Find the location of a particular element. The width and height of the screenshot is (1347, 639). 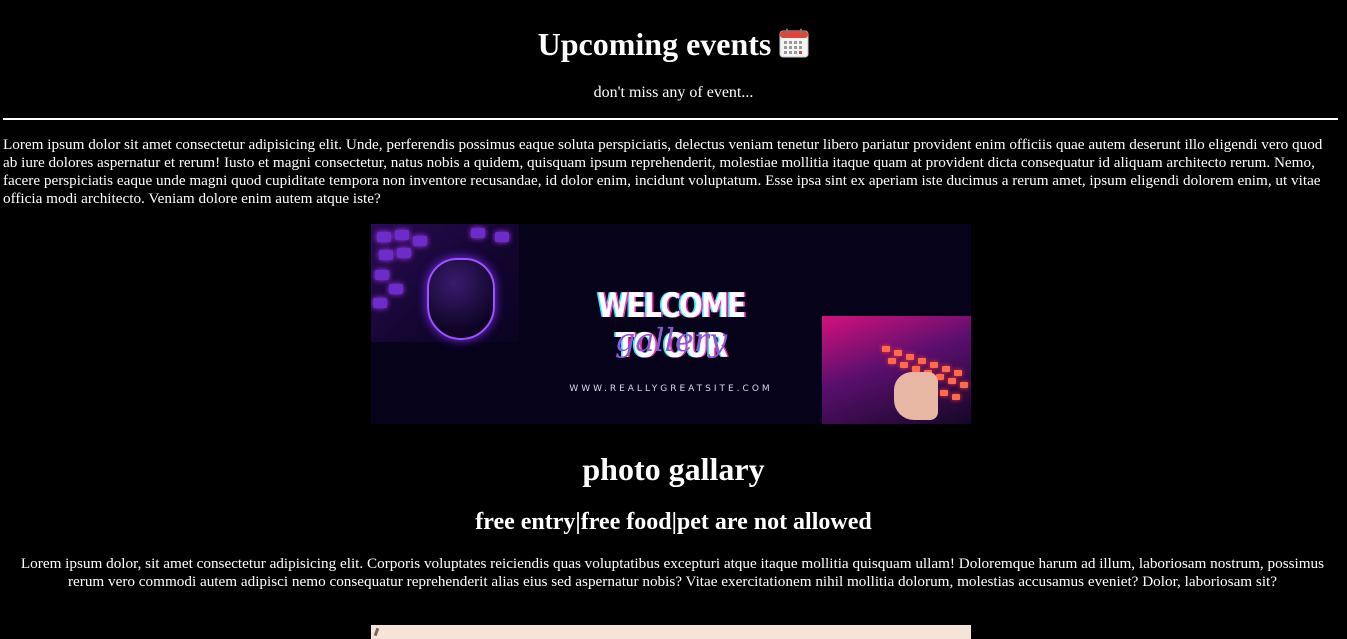

image-detail is located at coordinates (376, 632).